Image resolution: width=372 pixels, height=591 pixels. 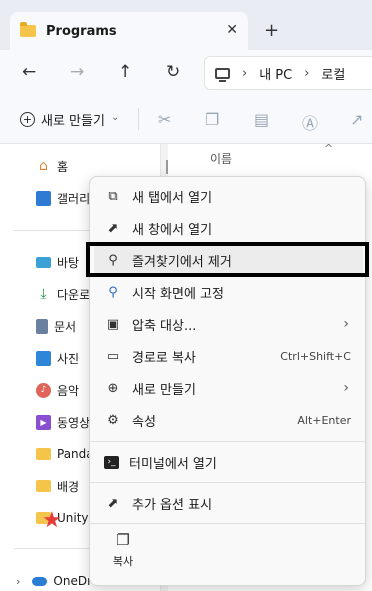 I want to click on sidebar-item-downloads: ⤓ 다운로, so click(x=63, y=294).